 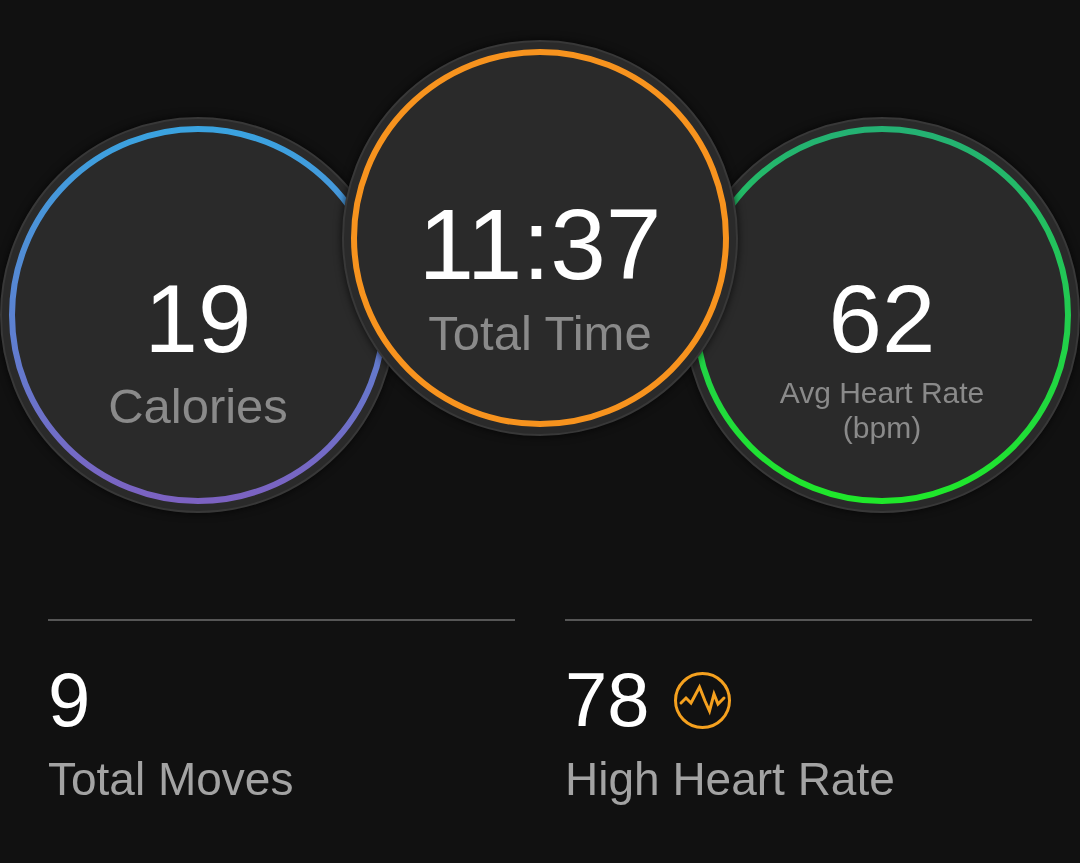 I want to click on stat-label: Total Moves, so click(x=171, y=779).